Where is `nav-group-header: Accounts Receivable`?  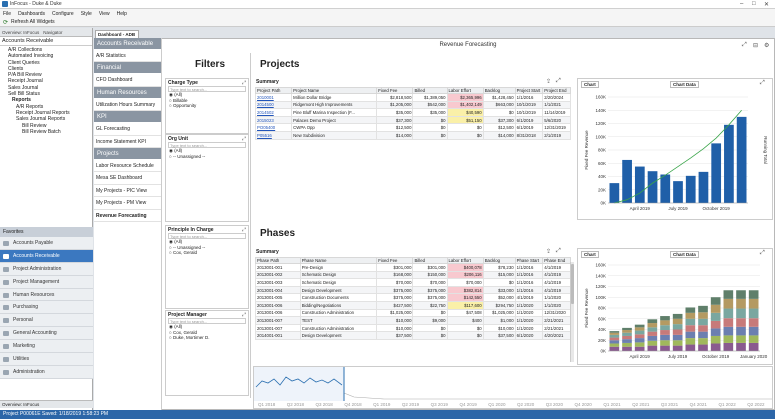
nav-group-header: Accounts Receivable is located at coordinates (127, 44).